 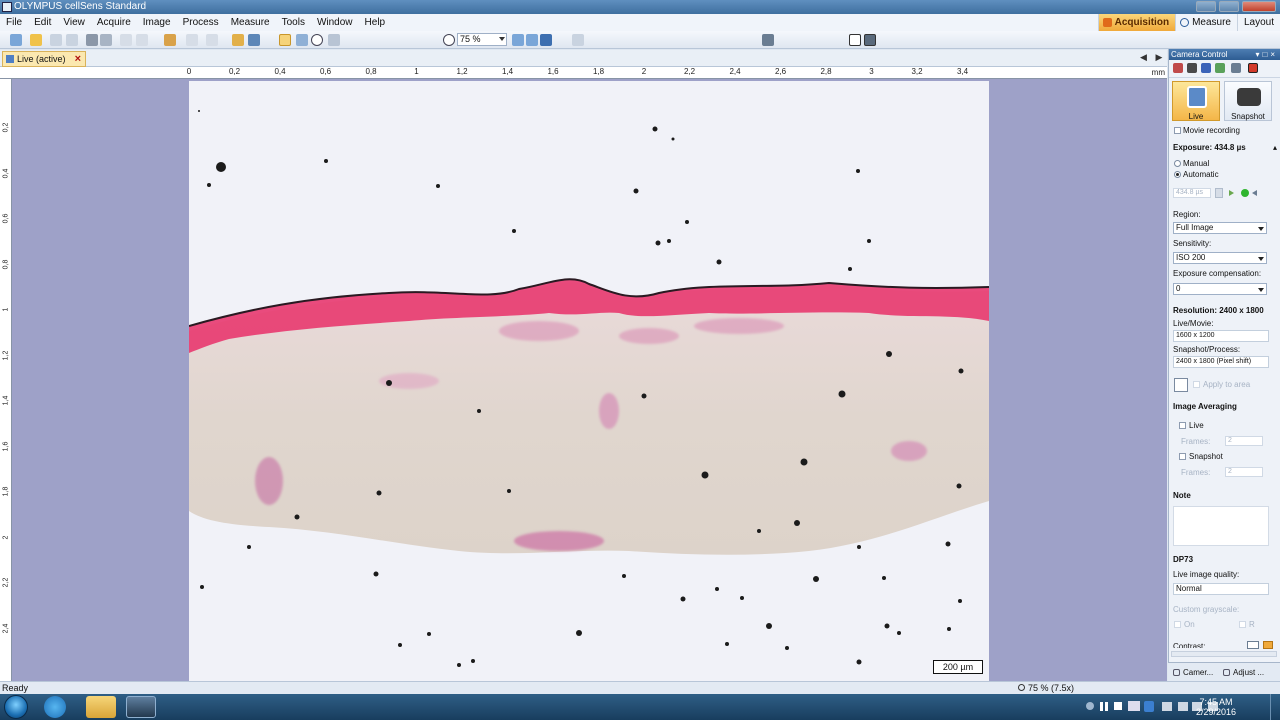 I want to click on print-preview-icon, so click(x=106, y=40).